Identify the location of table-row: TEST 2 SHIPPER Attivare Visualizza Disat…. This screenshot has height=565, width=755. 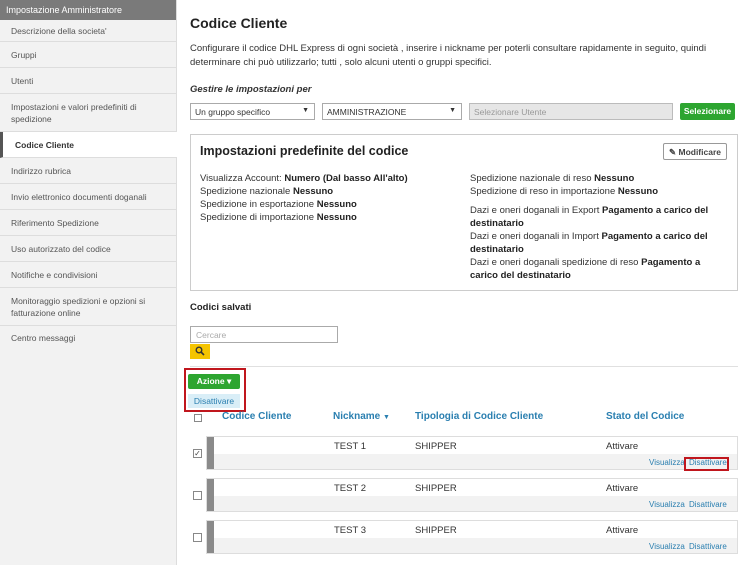
(472, 495).